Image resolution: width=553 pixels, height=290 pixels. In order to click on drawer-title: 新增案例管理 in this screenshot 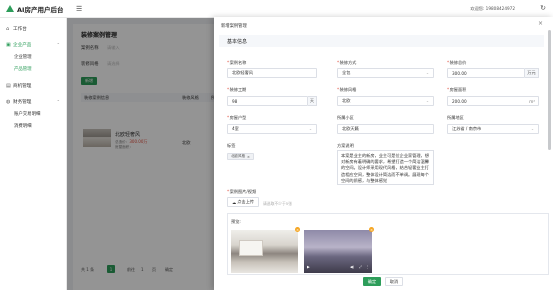, I will do `click(234, 26)`.